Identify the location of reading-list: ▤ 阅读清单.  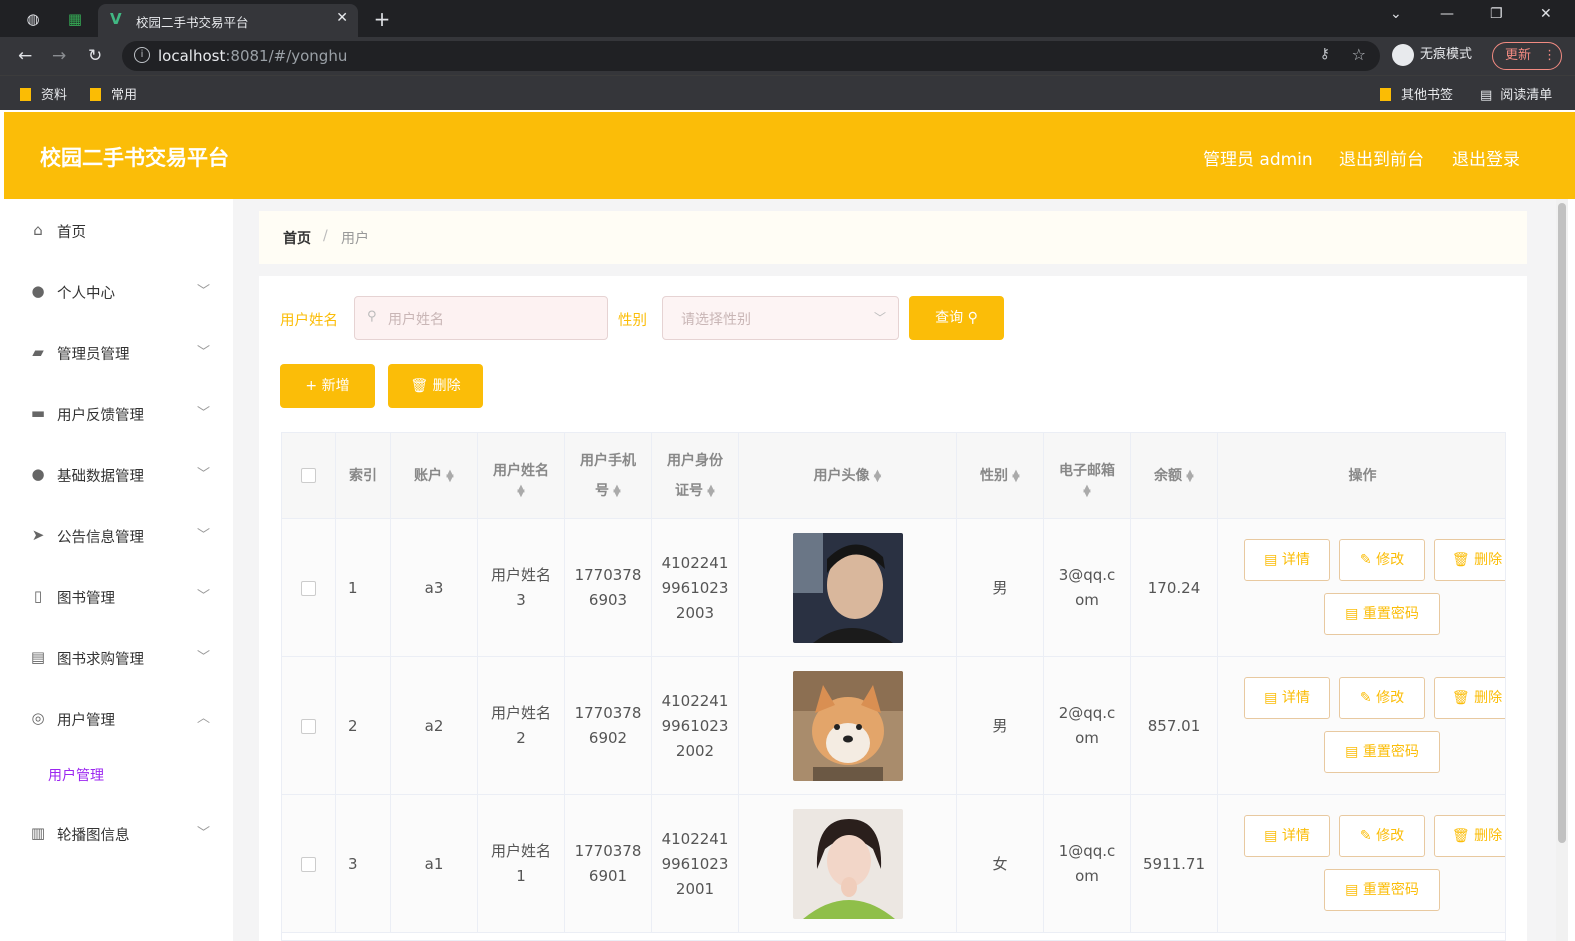
(1516, 93).